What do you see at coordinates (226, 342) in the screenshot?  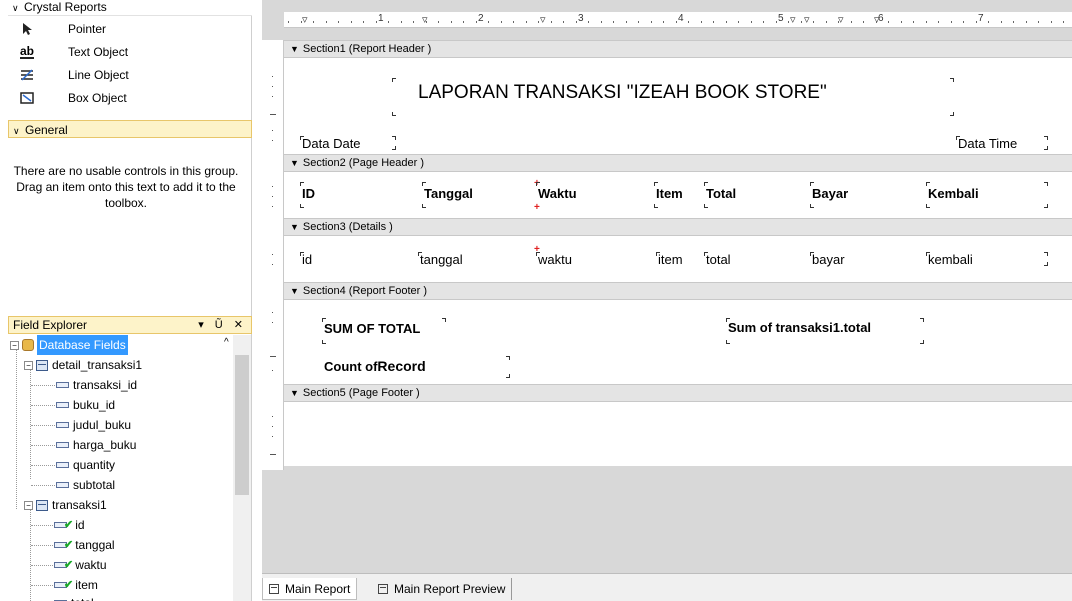 I see `scroll-up-icon: ^` at bounding box center [226, 342].